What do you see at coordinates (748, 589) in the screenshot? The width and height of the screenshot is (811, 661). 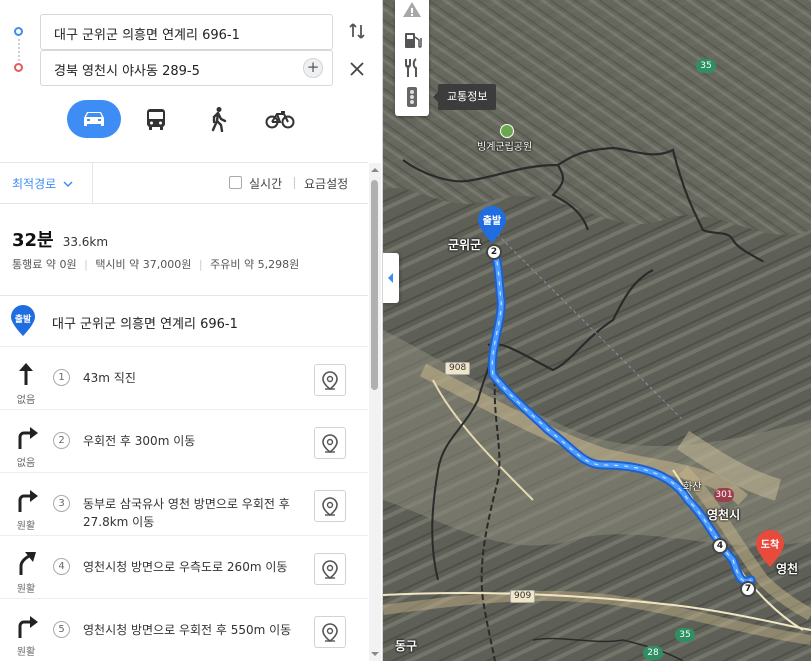 I see `waypoint-7-marker: 7` at bounding box center [748, 589].